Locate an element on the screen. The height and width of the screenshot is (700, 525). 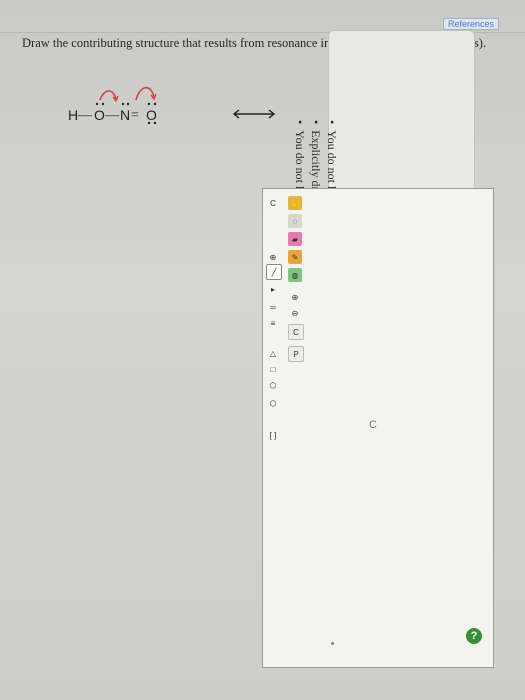
atom-o2: O is located at coordinates (151, 115).